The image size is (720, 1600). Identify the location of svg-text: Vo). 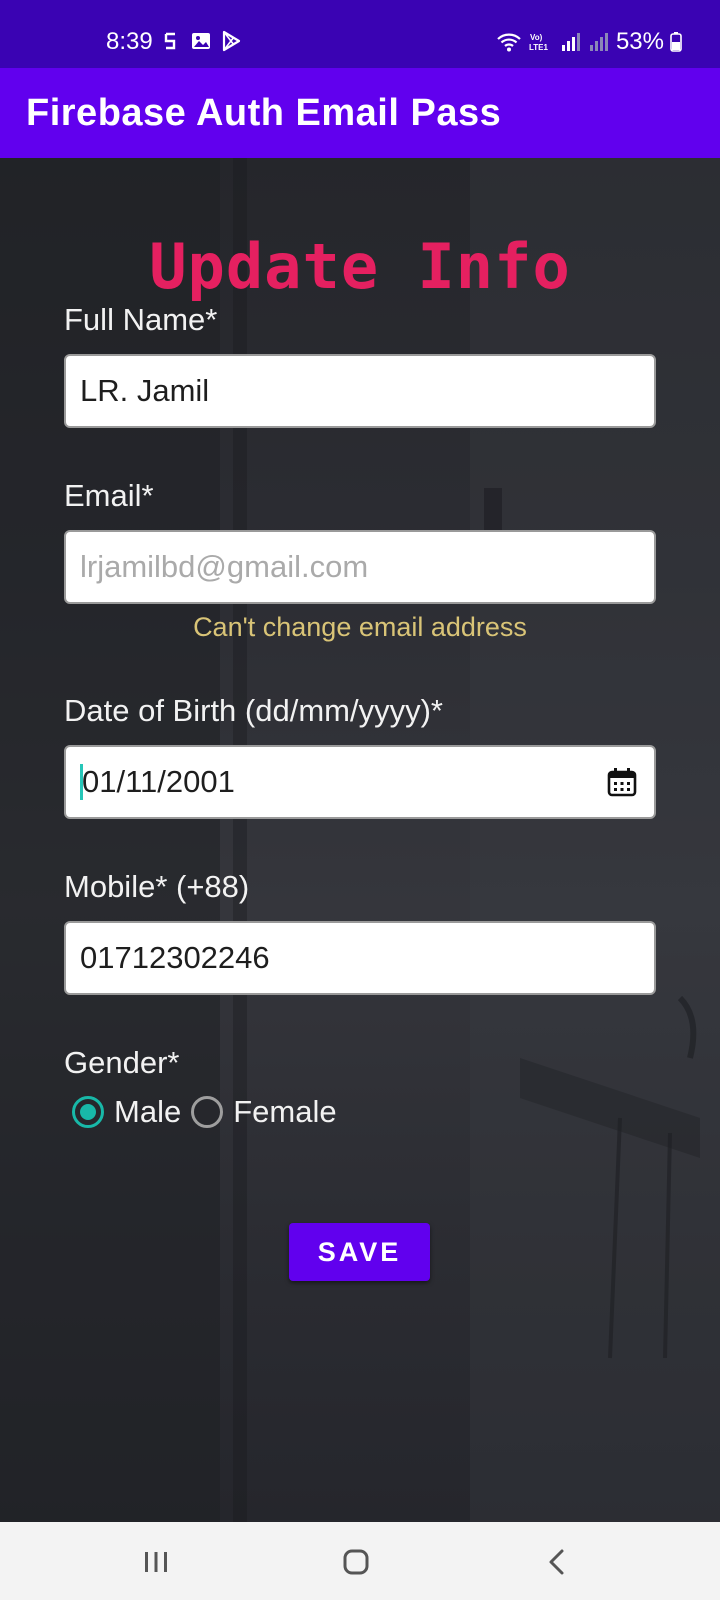
(536, 37).